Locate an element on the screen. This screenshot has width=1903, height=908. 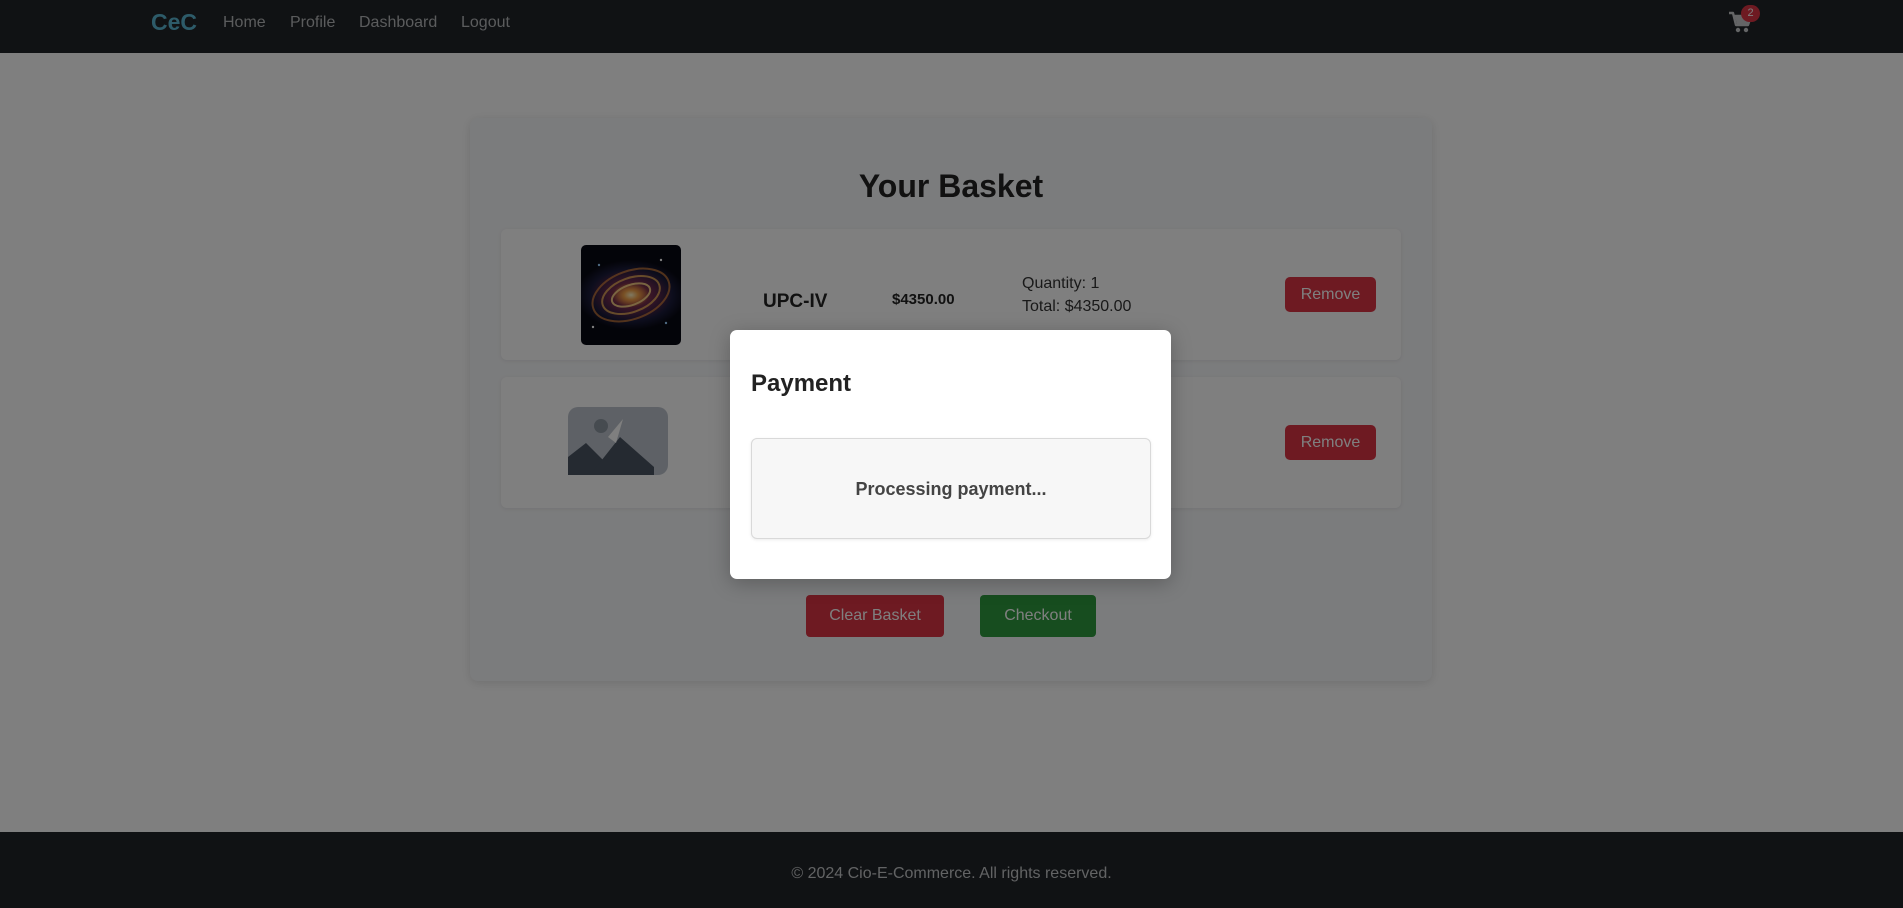
modal-title: Payment is located at coordinates (801, 383).